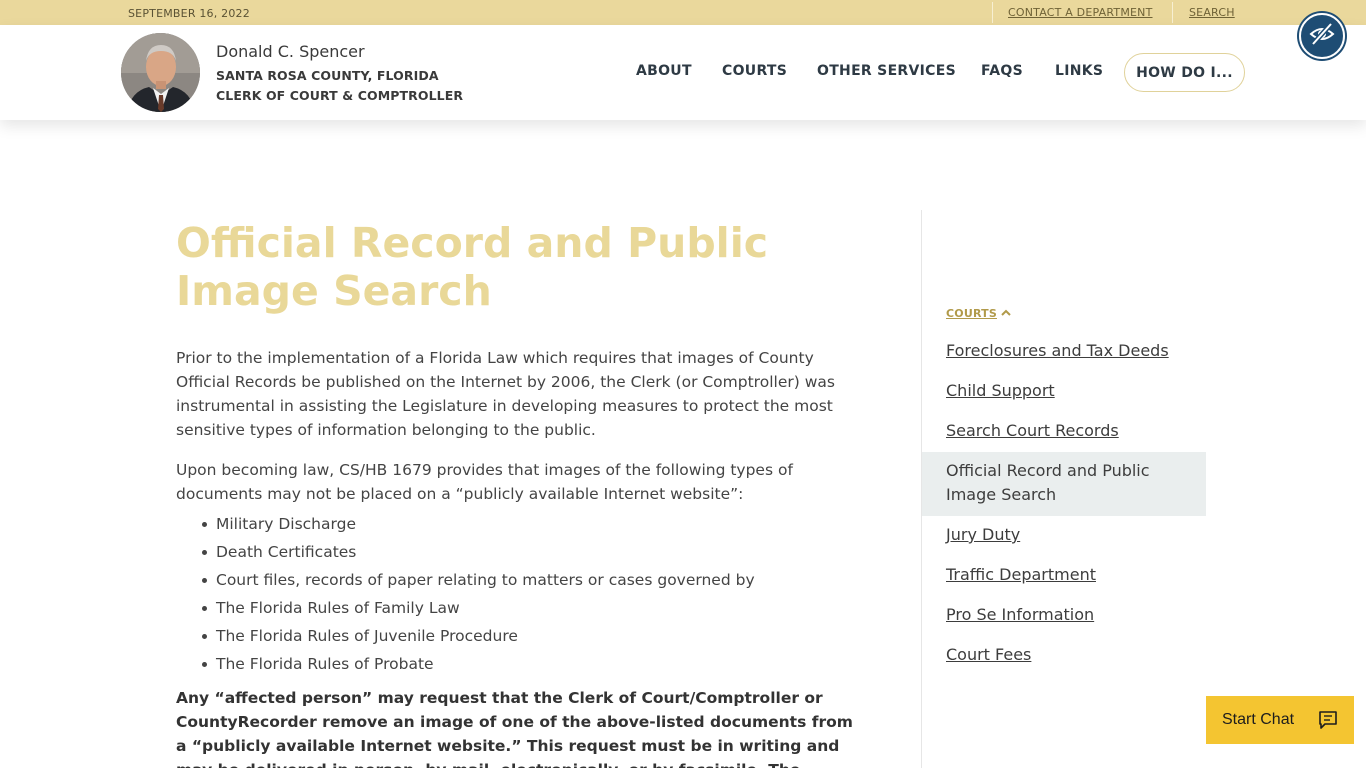 This screenshot has width=1366, height=768. What do you see at coordinates (1020, 615) in the screenshot?
I see `sidebar-item-pro-se: Pro Se Information` at bounding box center [1020, 615].